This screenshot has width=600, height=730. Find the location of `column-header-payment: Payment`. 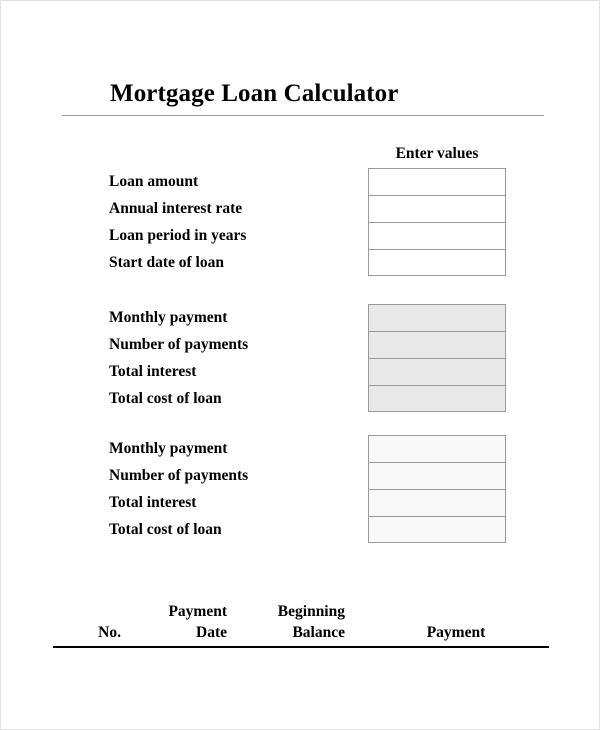

column-header-payment: Payment is located at coordinates (473, 623).